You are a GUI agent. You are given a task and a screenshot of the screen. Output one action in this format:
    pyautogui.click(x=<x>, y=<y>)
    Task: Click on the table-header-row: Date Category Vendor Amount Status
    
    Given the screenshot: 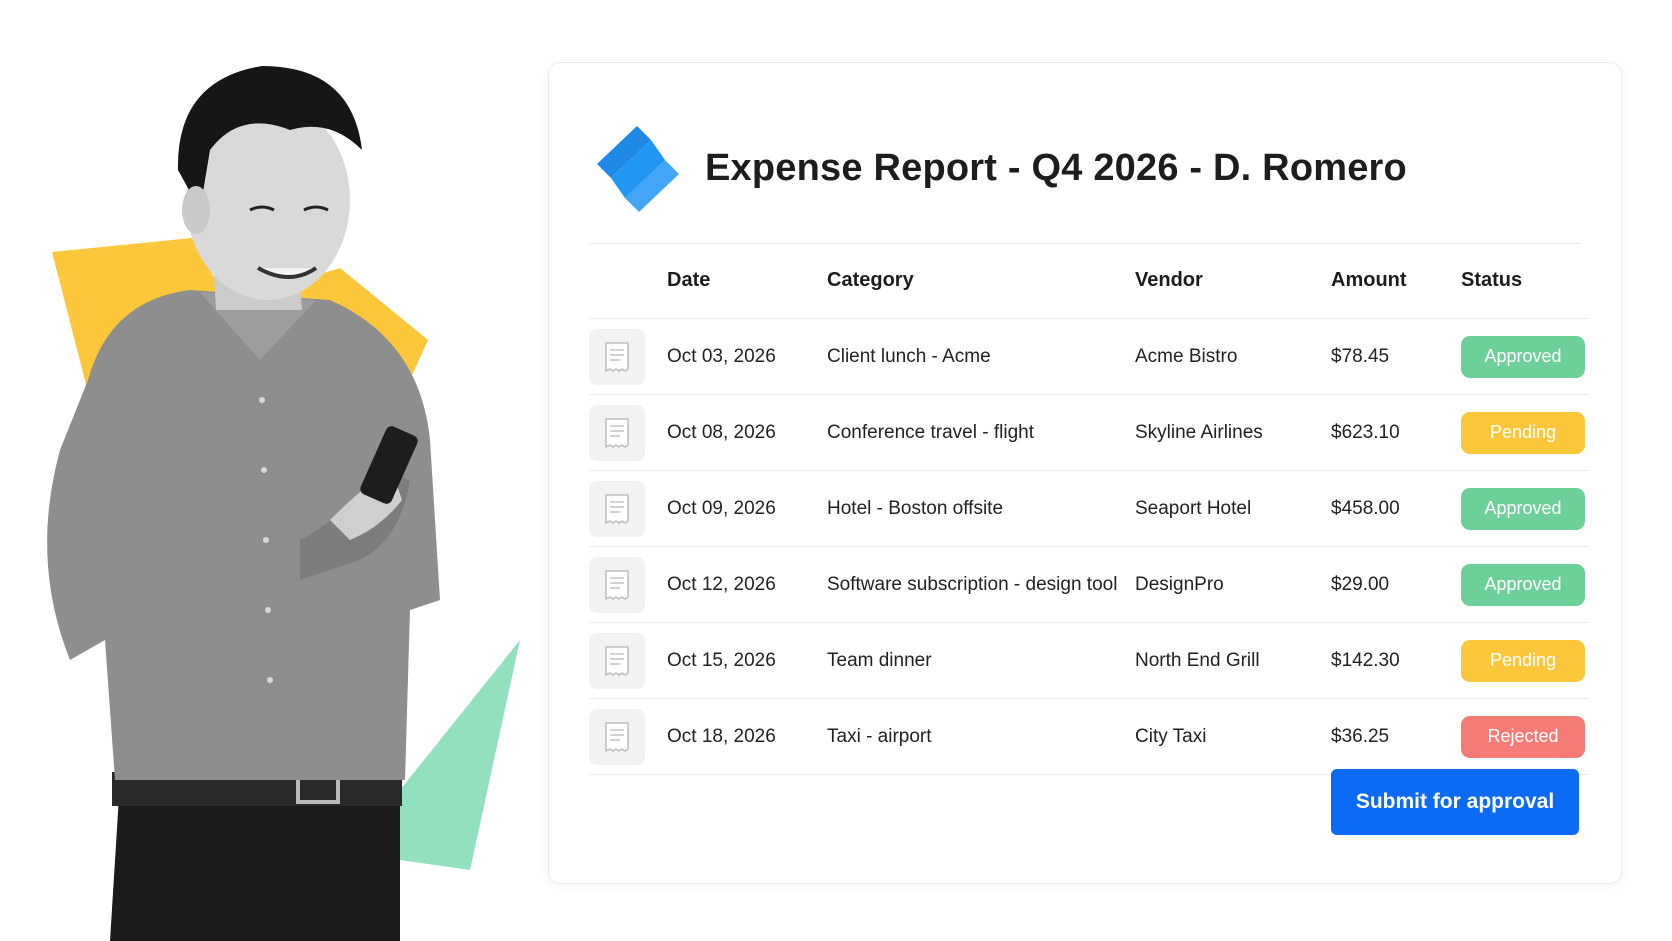 What is the action you would take?
    pyautogui.click(x=1089, y=281)
    